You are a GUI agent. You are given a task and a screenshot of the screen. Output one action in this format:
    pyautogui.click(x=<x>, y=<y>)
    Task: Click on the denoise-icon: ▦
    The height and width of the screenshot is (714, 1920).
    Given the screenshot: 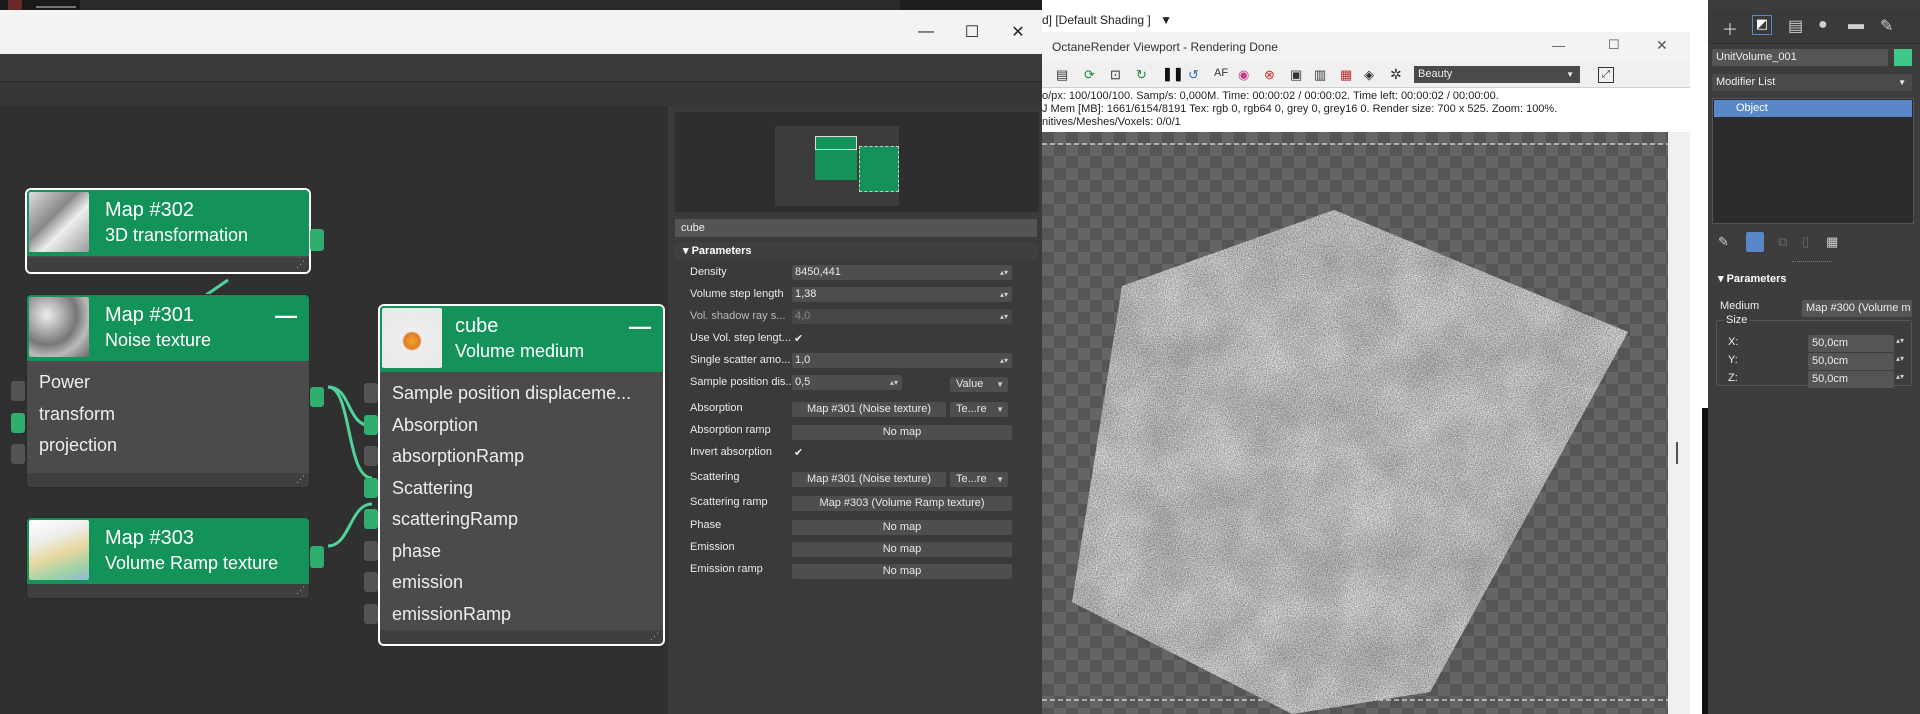 What is the action you would take?
    pyautogui.click(x=1346, y=75)
    